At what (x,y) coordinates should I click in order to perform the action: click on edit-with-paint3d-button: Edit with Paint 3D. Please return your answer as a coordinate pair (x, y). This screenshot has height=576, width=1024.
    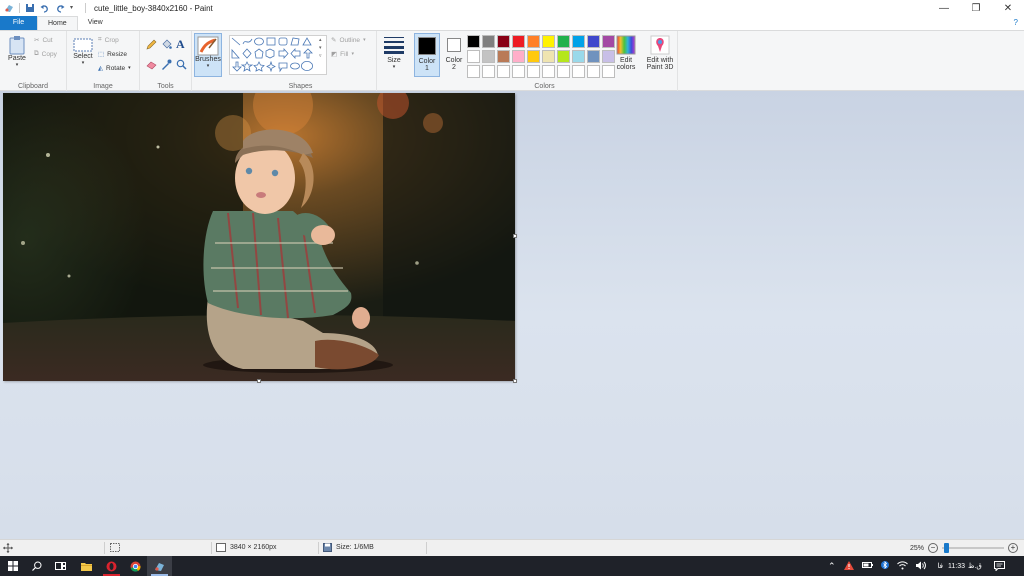
    Looking at the image, I should click on (660, 53).